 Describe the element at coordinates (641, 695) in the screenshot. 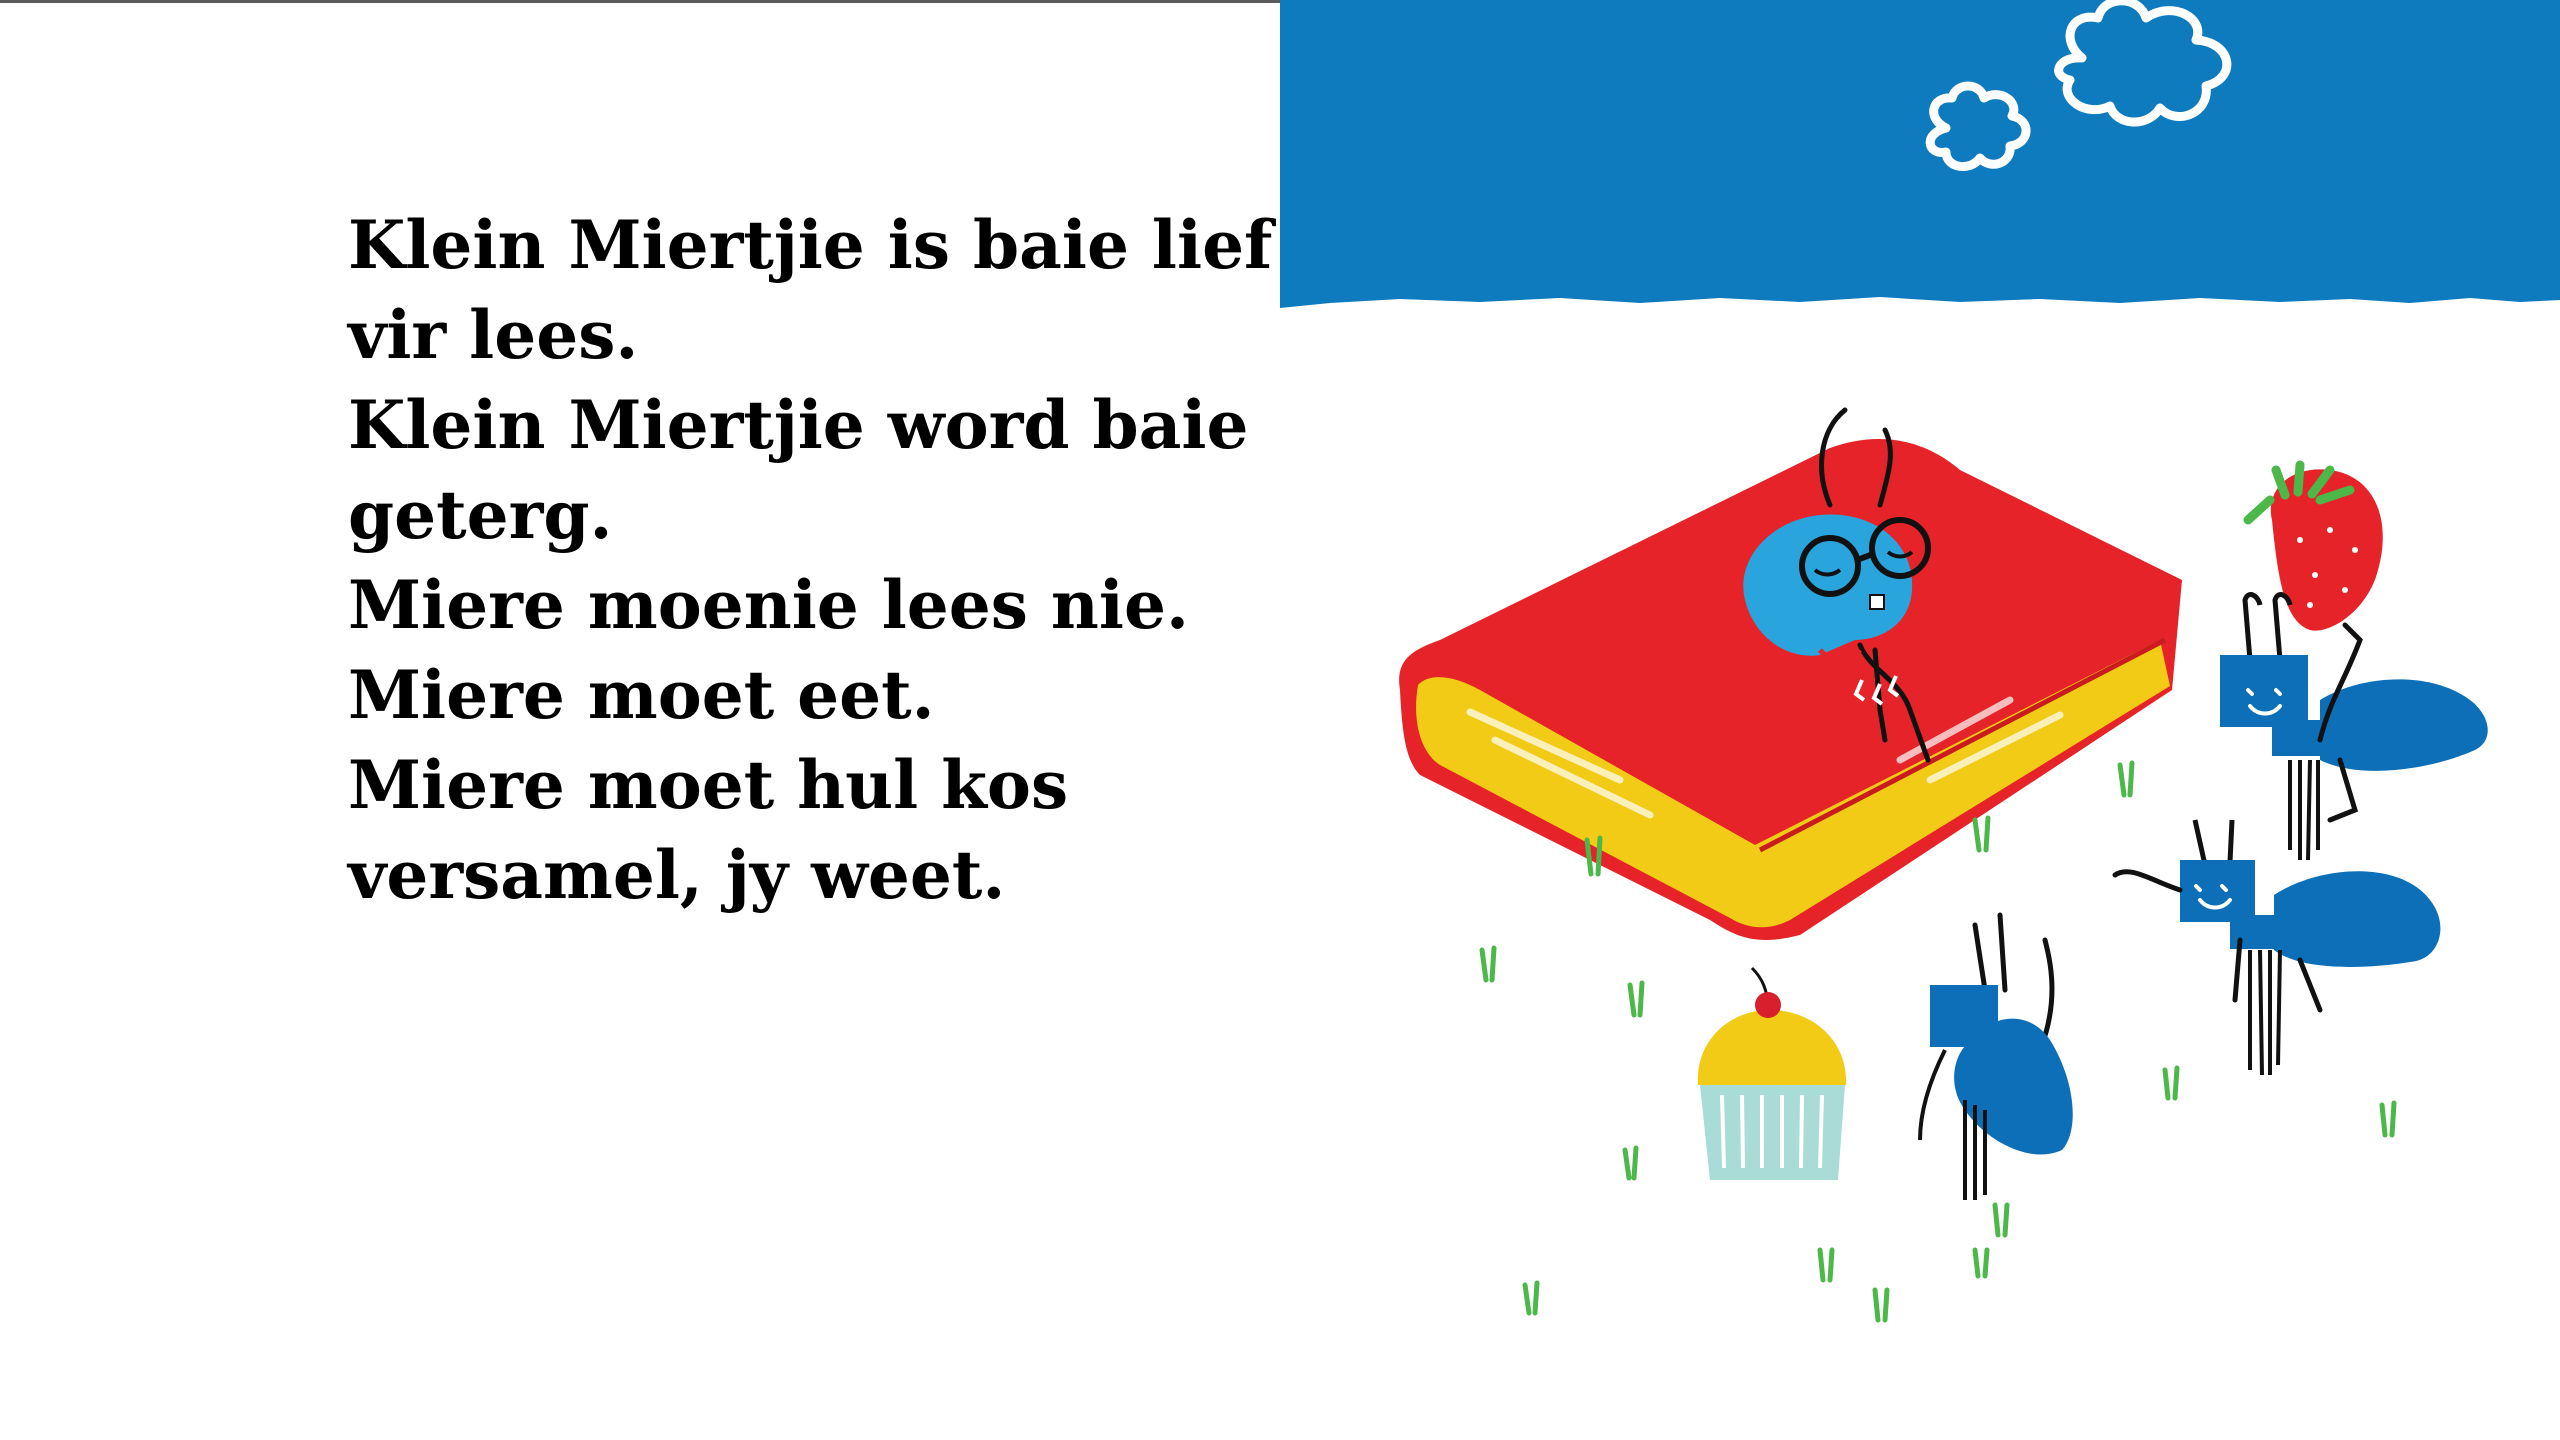

I see `story-line-6: Miere moet eet.` at that location.